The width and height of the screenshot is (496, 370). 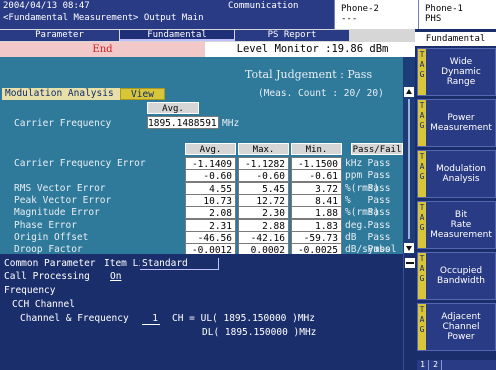 What do you see at coordinates (456, 365) in the screenshot?
I see `softkey-pages: 12` at bounding box center [456, 365].